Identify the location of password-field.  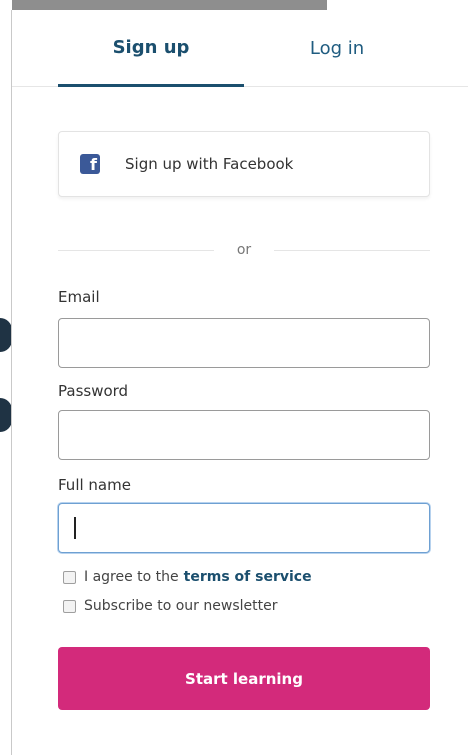
(244, 435).